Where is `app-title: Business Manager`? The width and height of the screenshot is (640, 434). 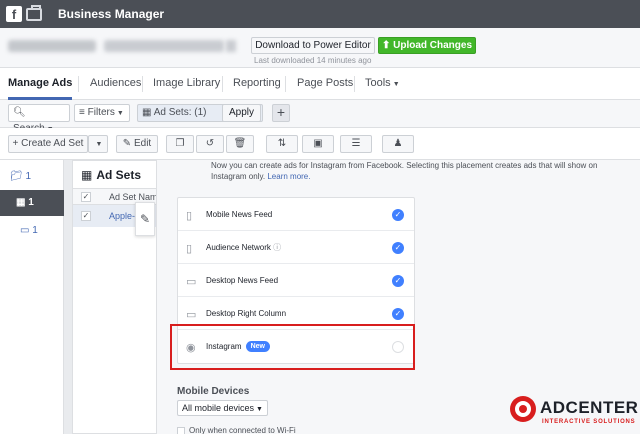
app-title: Business Manager is located at coordinates (111, 14).